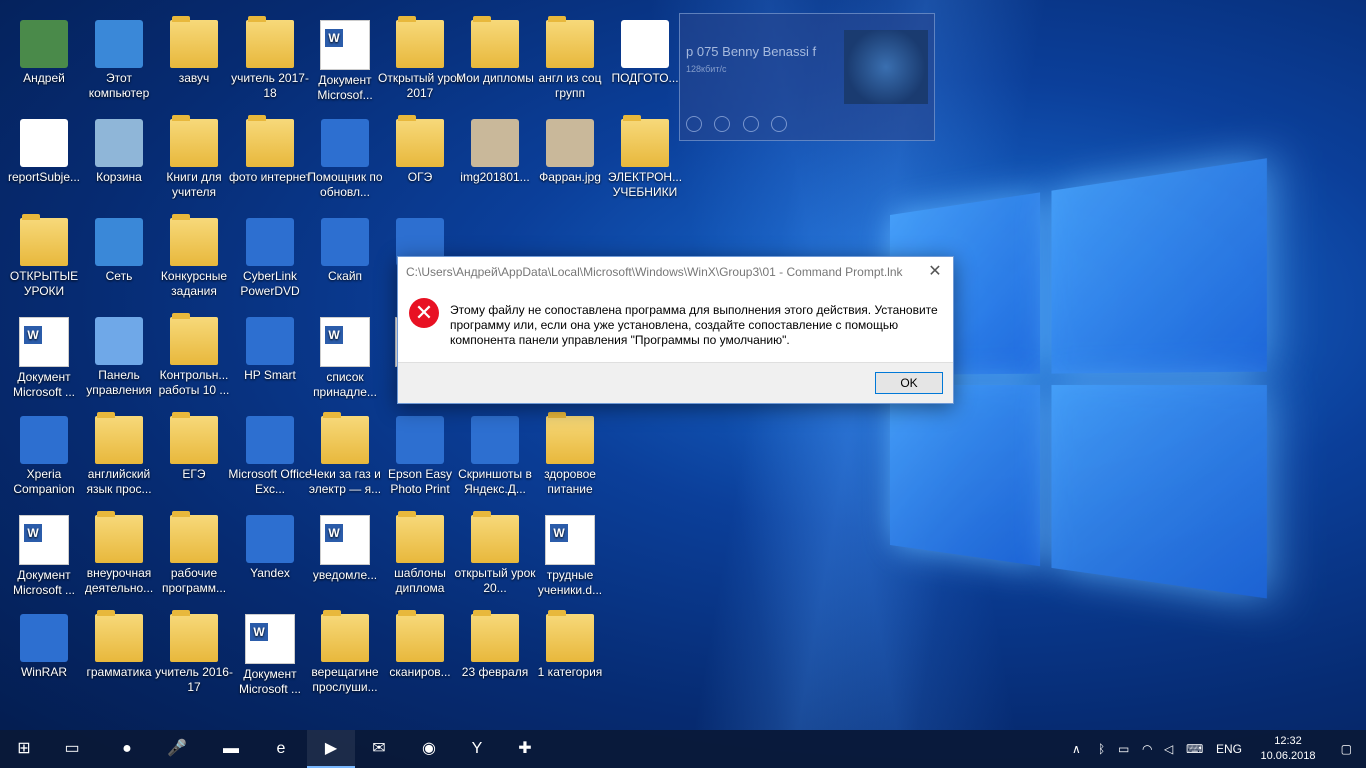  What do you see at coordinates (570, 672) in the screenshot?
I see `desktop-icon-label: 1 категория` at bounding box center [570, 672].